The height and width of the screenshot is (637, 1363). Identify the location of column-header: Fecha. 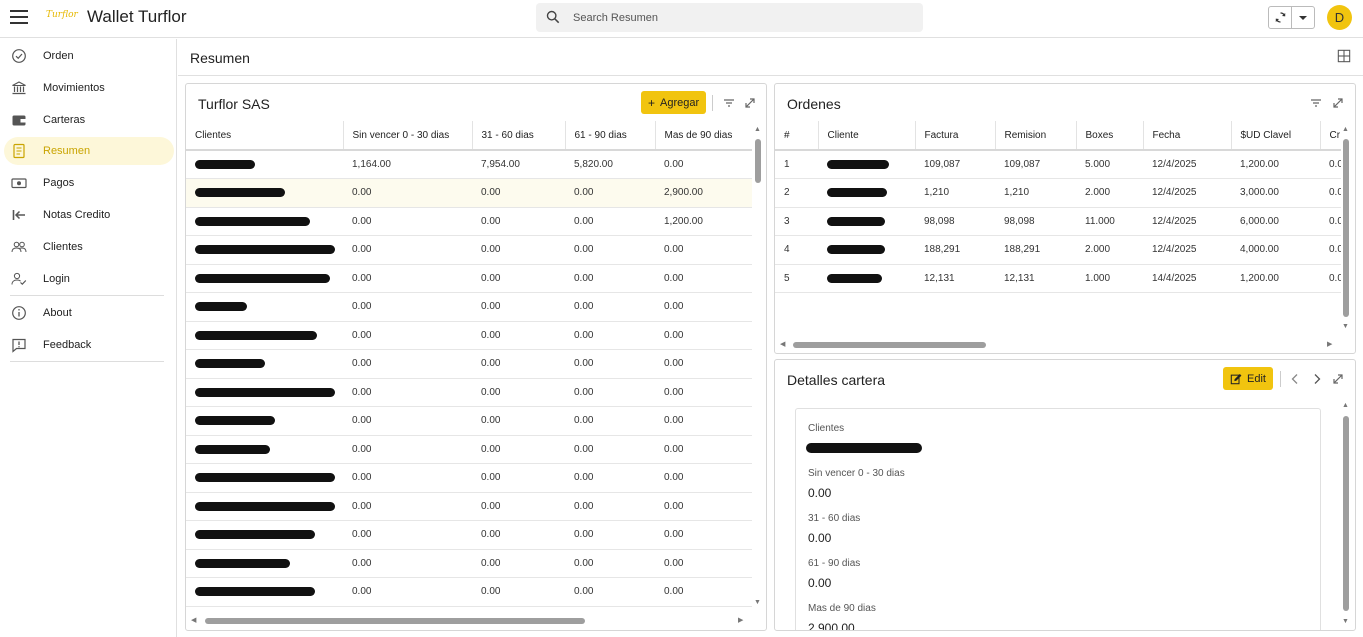
(1187, 136).